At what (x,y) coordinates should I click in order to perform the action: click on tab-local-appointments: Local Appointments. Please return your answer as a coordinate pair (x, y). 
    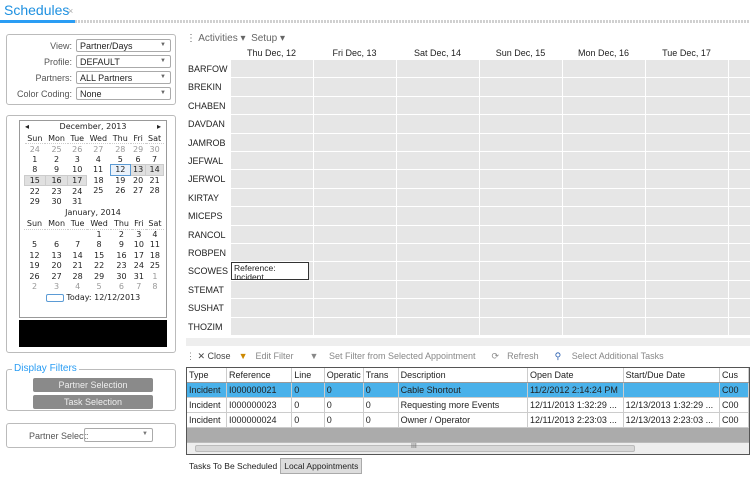
    Looking at the image, I should click on (321, 466).